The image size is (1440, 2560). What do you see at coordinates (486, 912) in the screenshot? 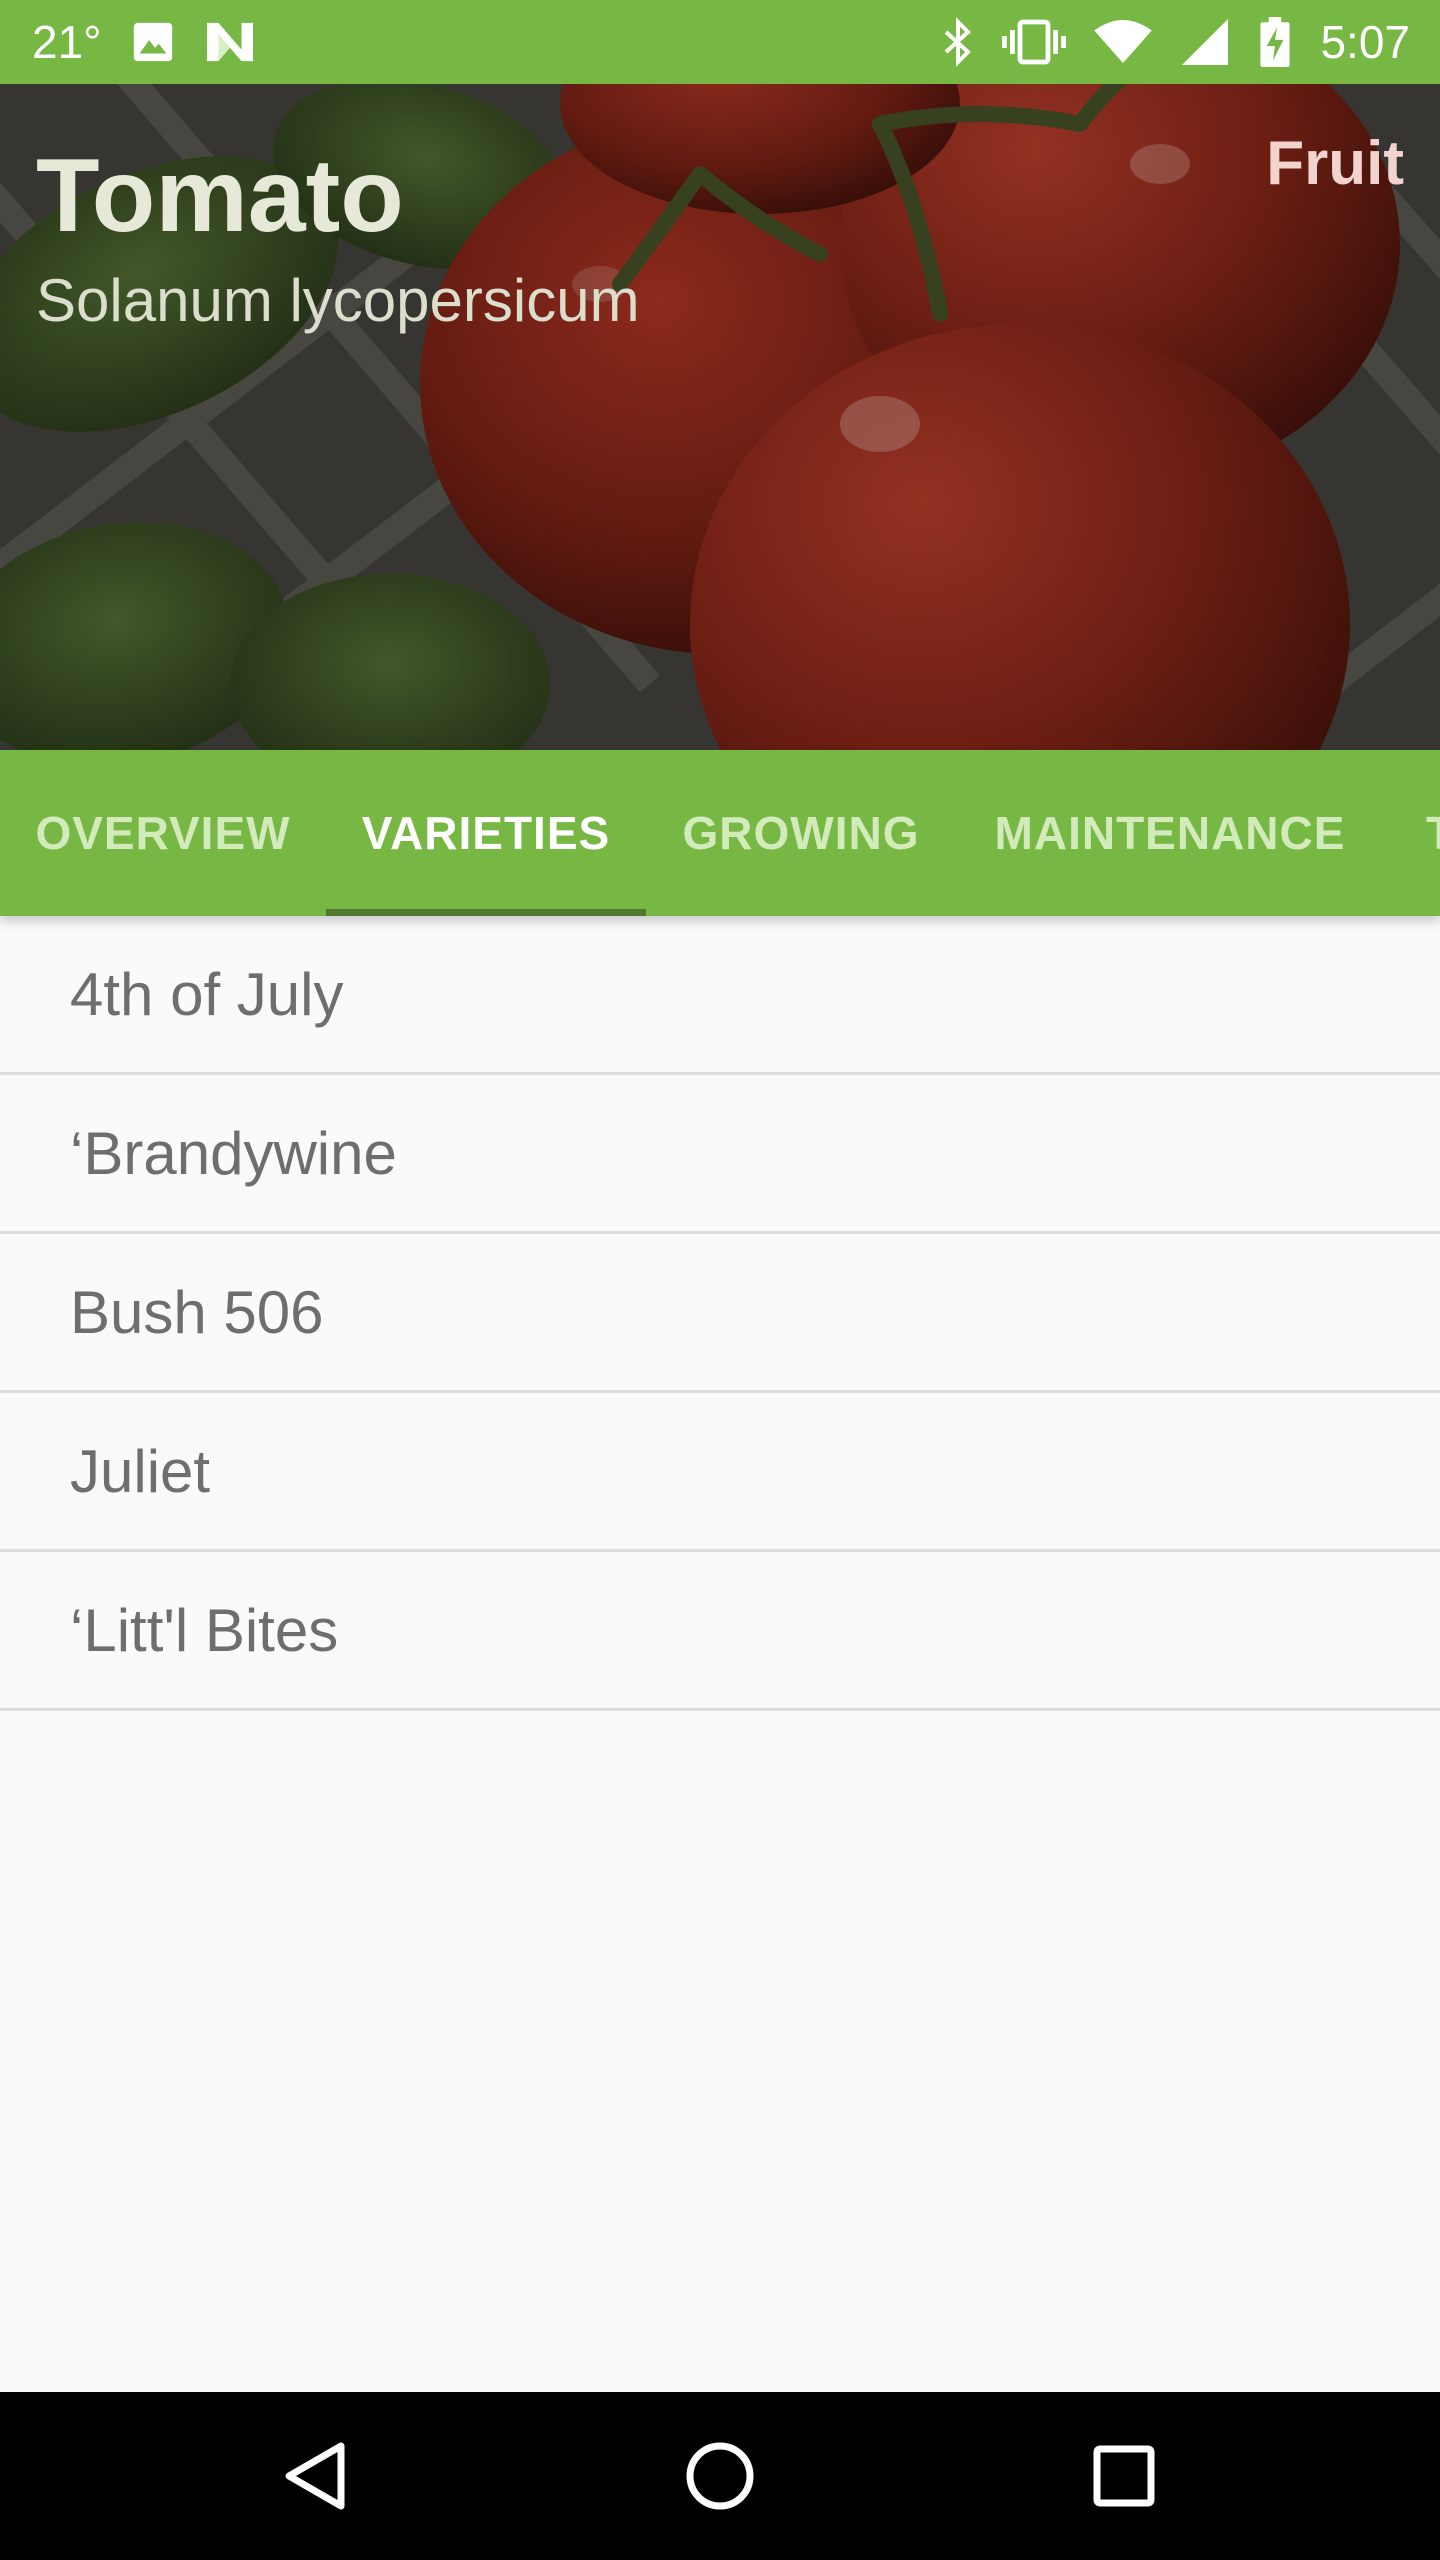
I see `tab-indicator` at bounding box center [486, 912].